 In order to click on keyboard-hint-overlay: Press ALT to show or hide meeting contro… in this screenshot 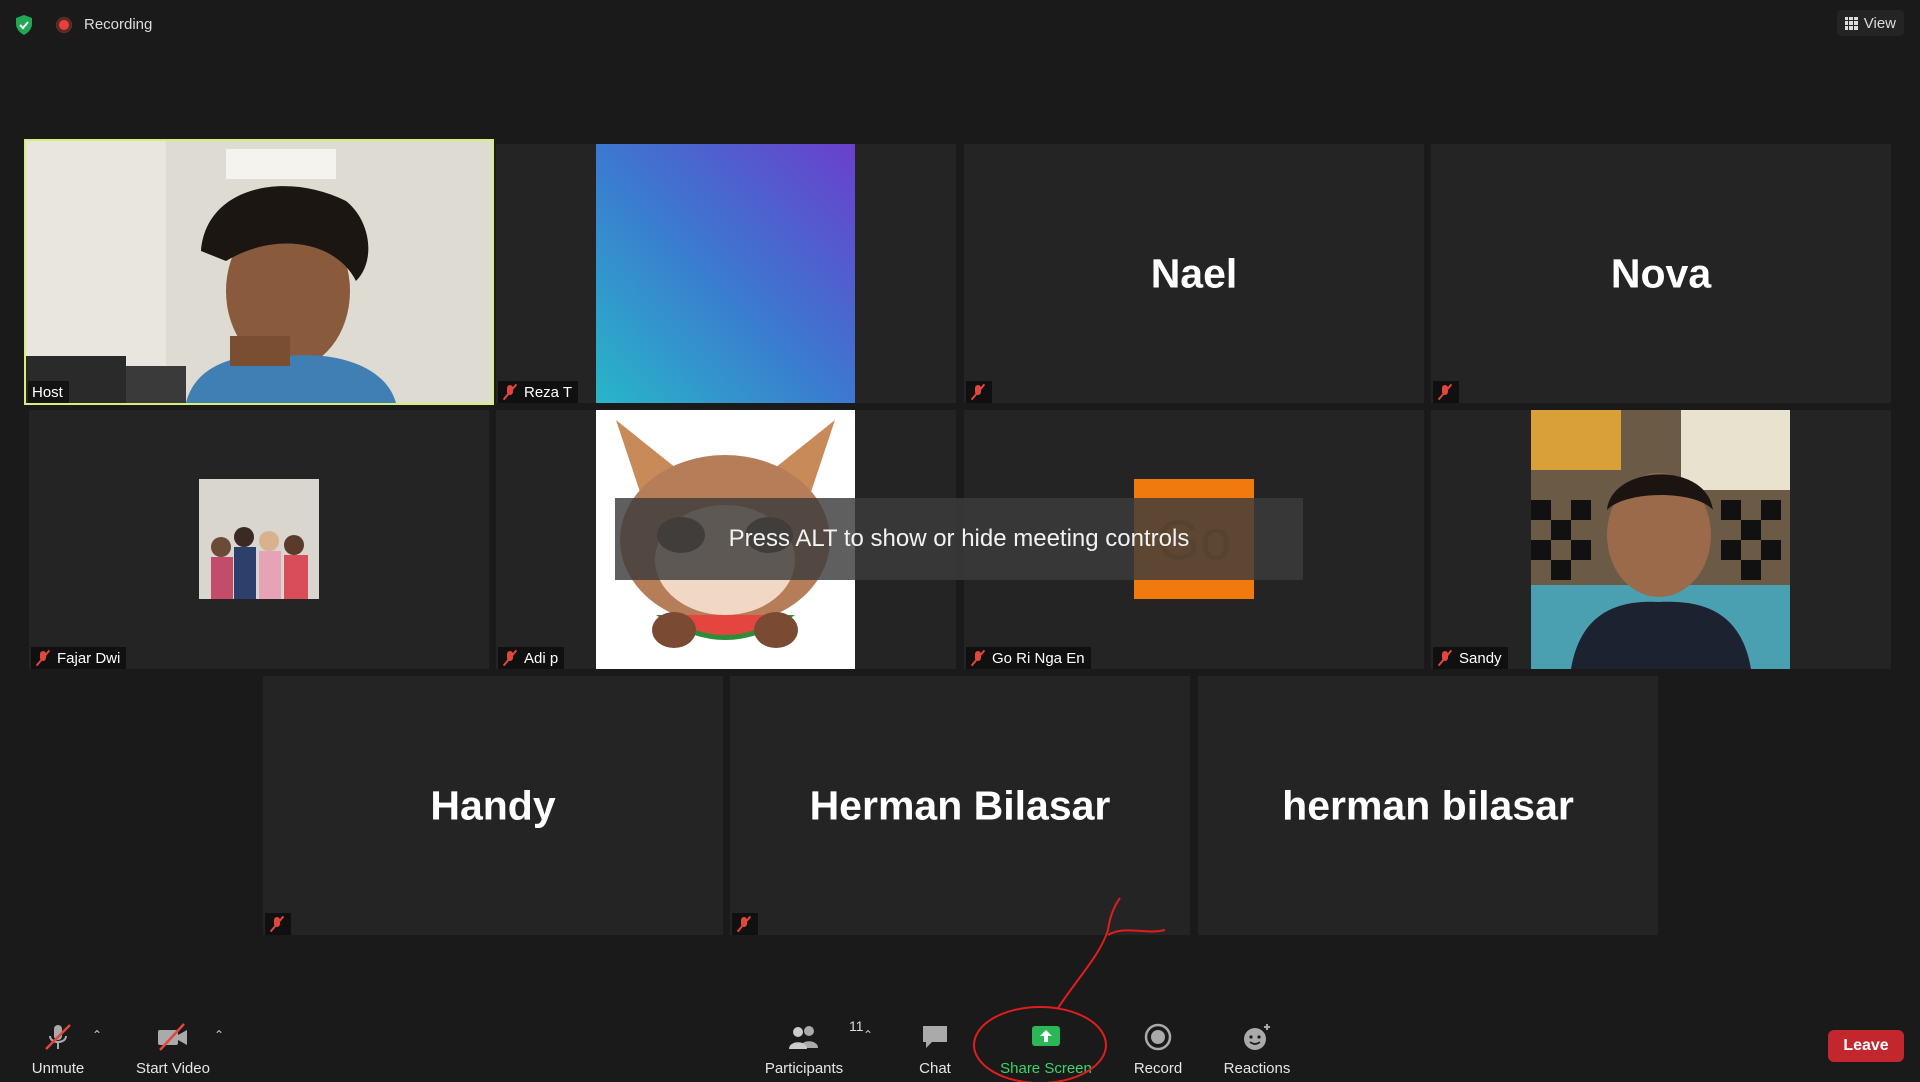, I will do `click(959, 539)`.